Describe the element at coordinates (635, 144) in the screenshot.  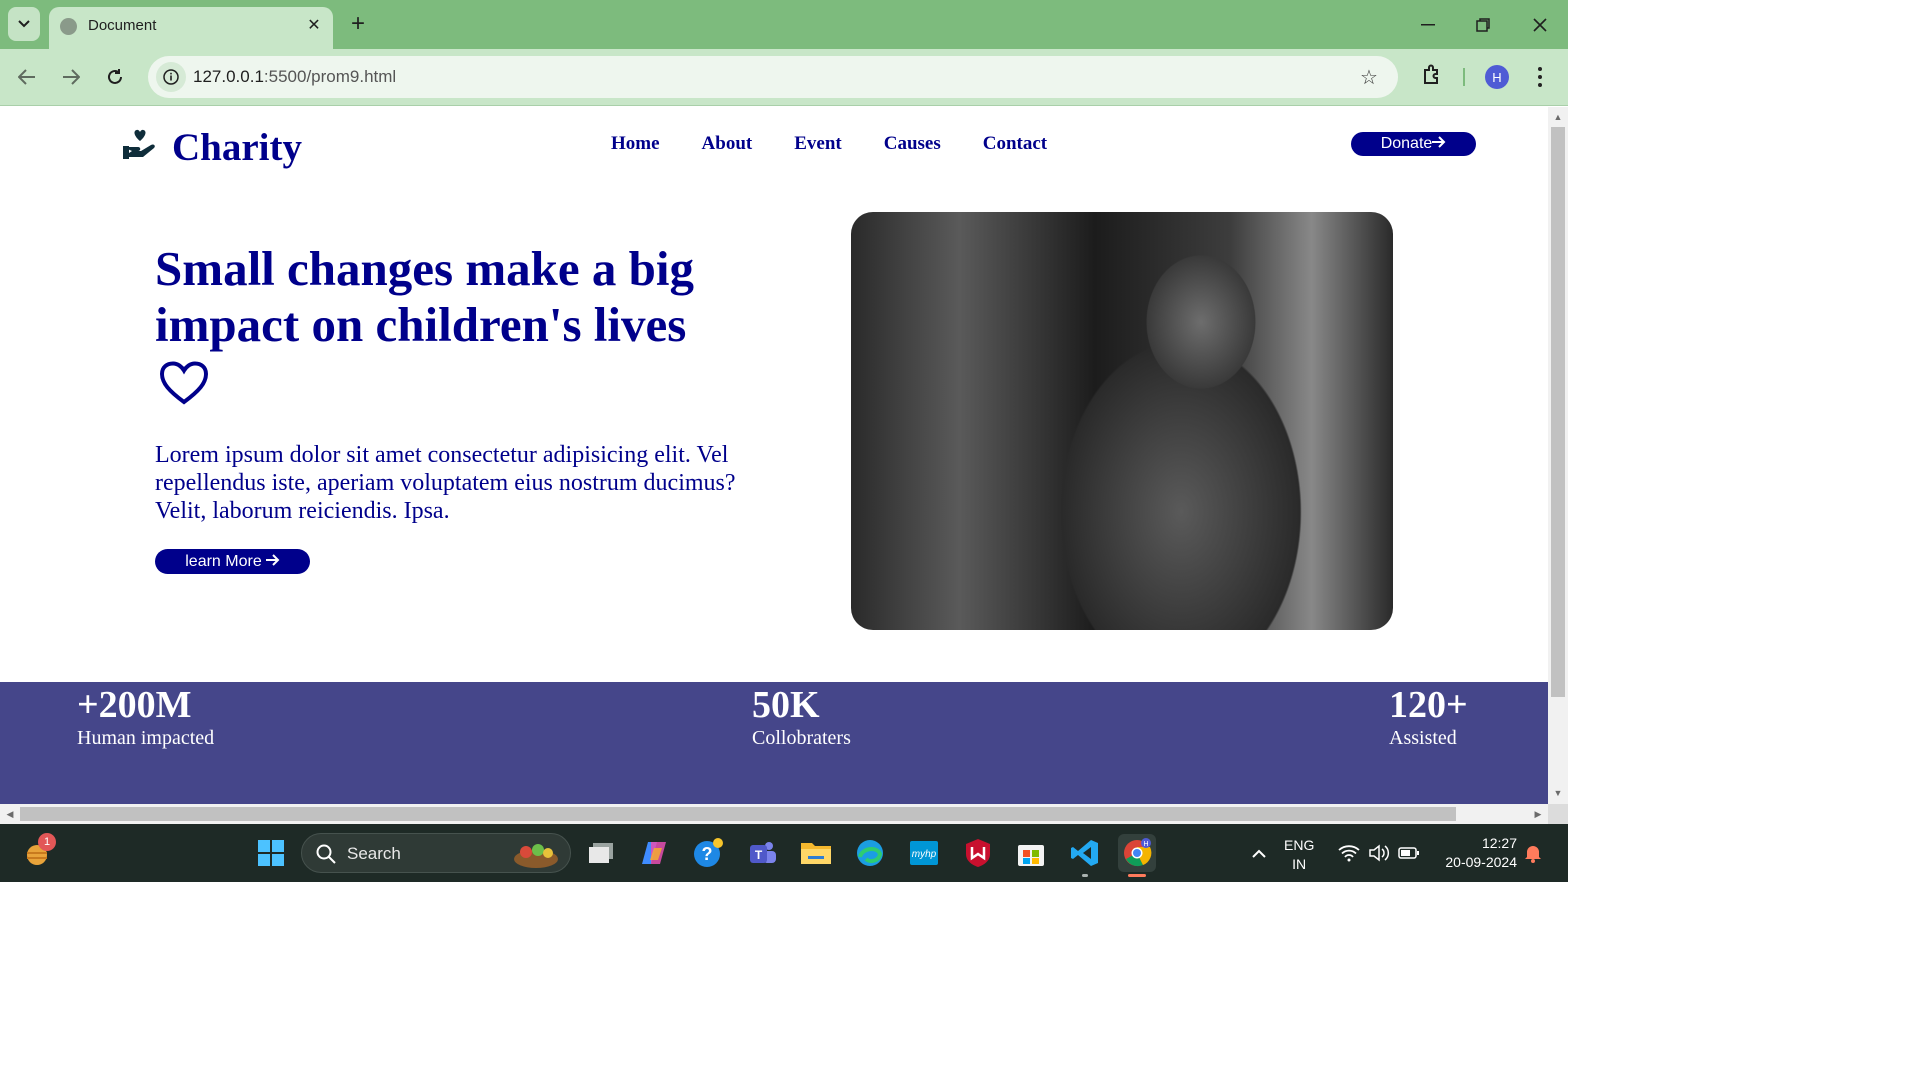
I see `nav-home: Home` at that location.